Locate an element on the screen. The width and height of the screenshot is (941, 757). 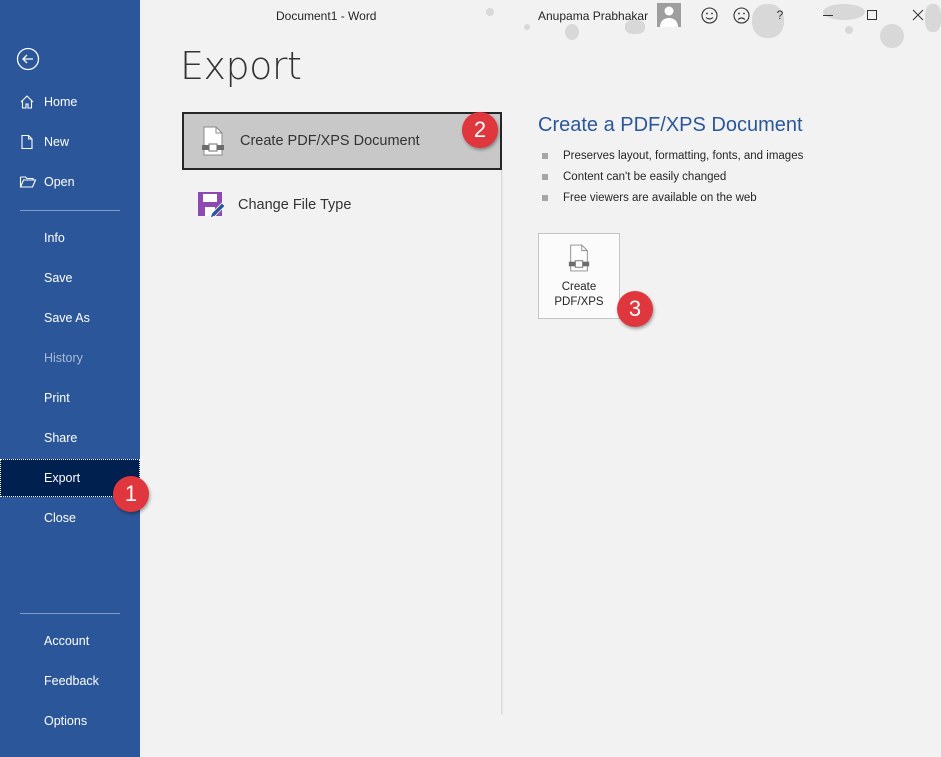
create-button-line1: Create is located at coordinates (579, 287).